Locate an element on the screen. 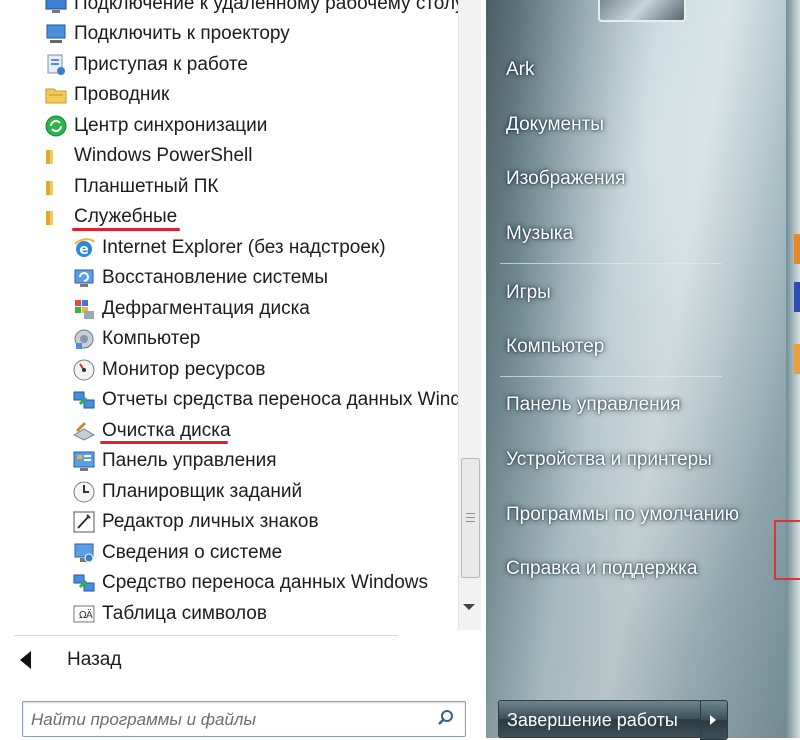 Image resolution: width=800 pixels, height=740 pixels. back-arrow-icon is located at coordinates (25, 660).